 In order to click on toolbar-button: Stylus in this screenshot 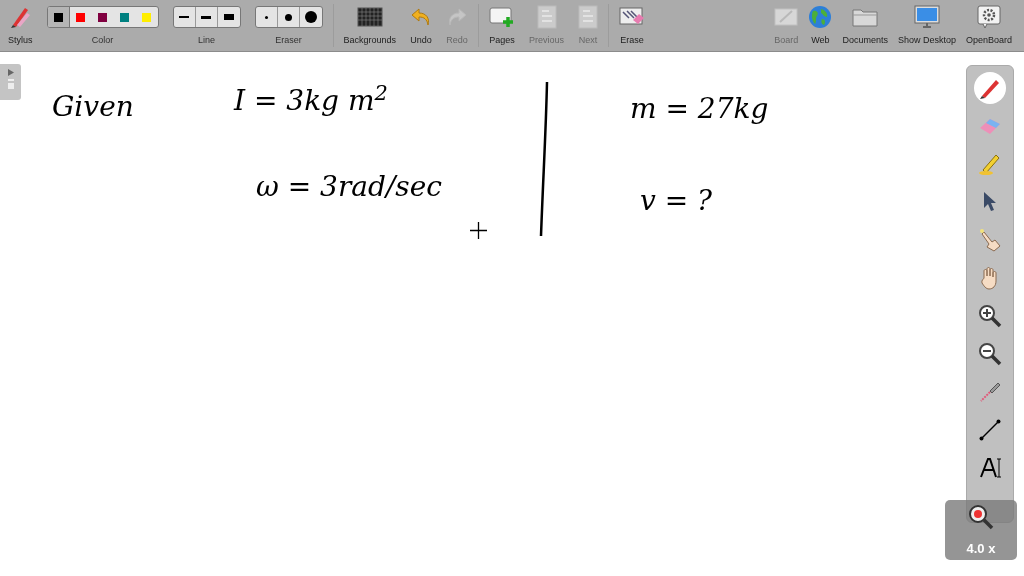, I will do `click(20, 25)`.